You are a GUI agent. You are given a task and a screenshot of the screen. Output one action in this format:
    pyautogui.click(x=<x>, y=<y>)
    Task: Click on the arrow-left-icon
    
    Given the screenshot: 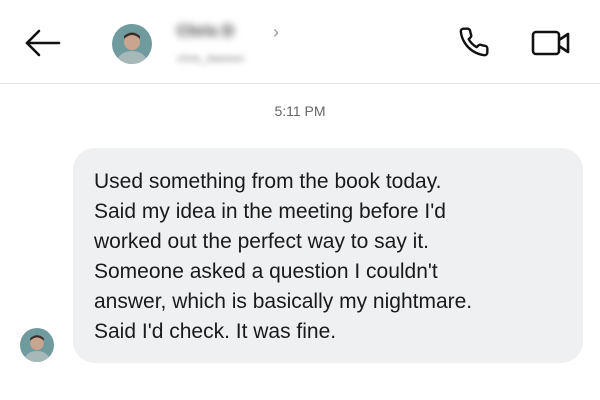 What is the action you would take?
    pyautogui.click(x=43, y=43)
    